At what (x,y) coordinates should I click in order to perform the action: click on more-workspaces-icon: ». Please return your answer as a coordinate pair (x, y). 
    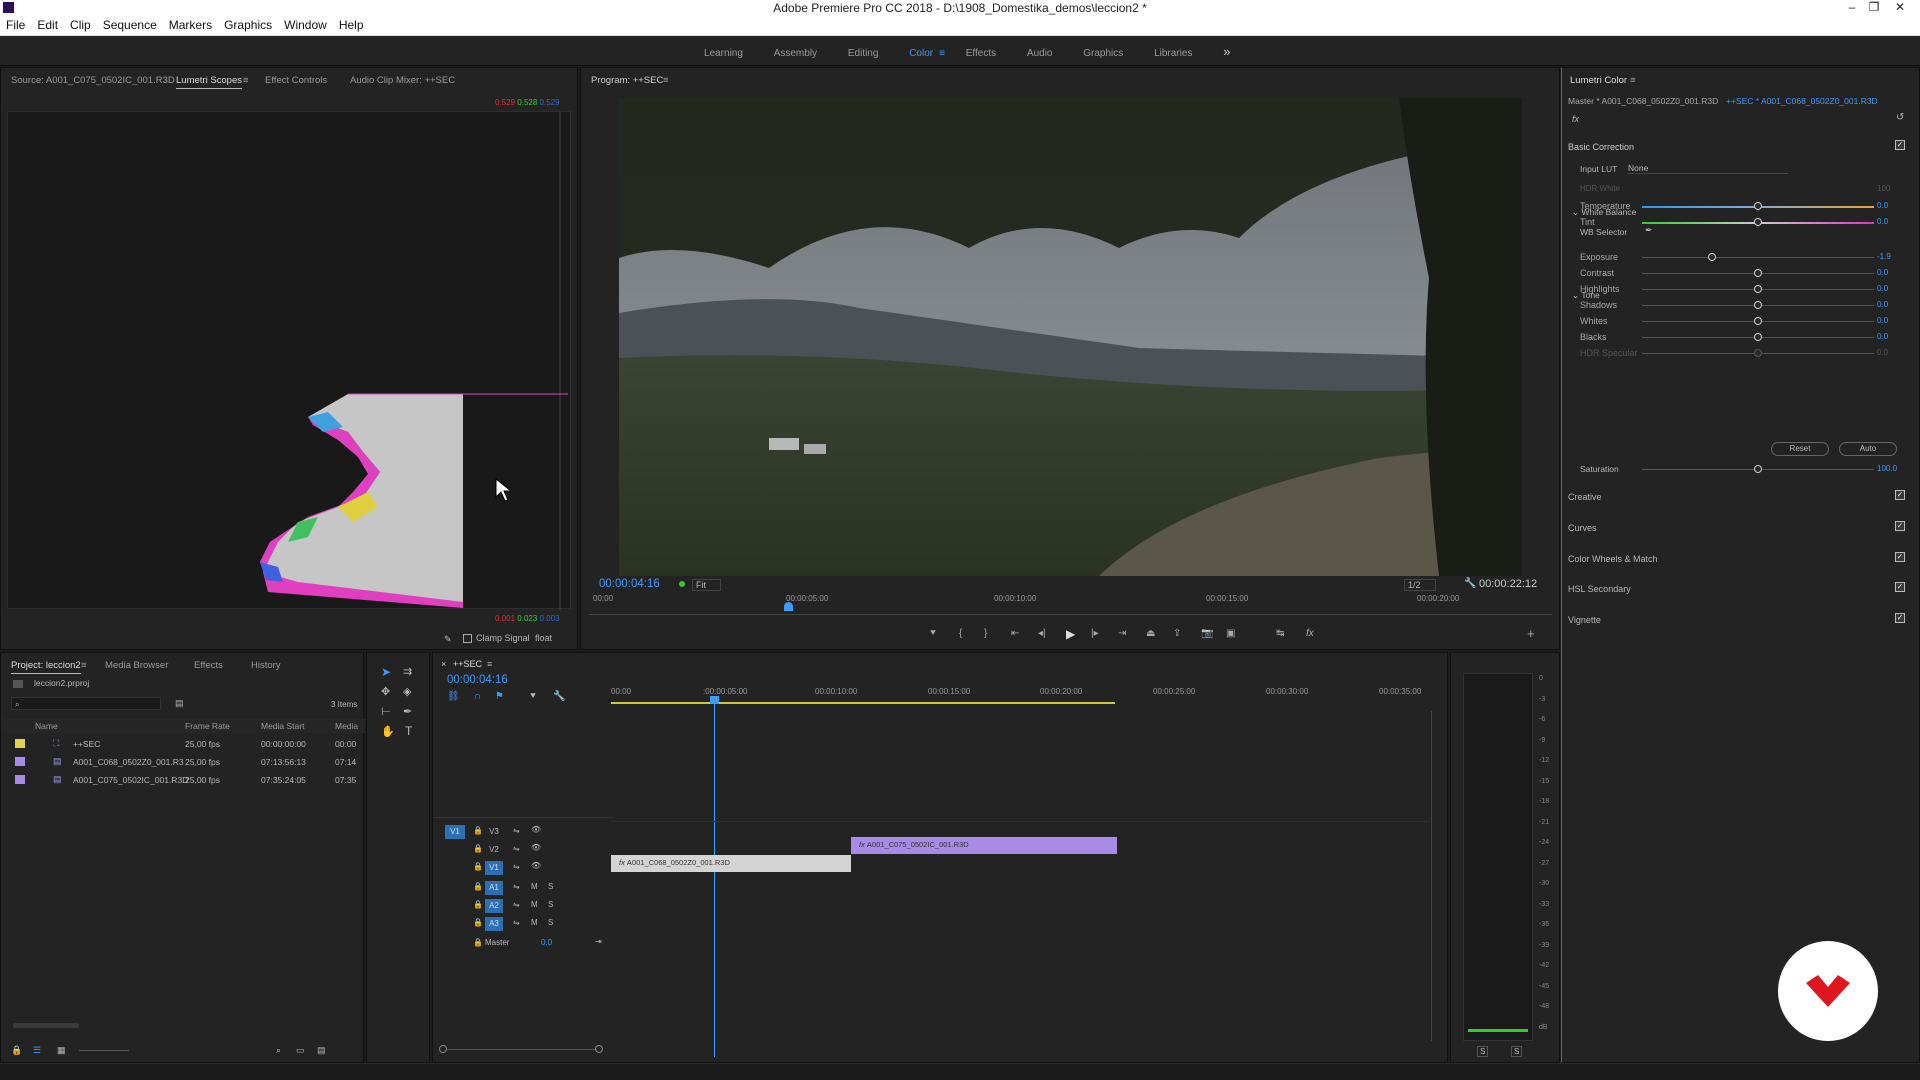
    Looking at the image, I should click on (1226, 51).